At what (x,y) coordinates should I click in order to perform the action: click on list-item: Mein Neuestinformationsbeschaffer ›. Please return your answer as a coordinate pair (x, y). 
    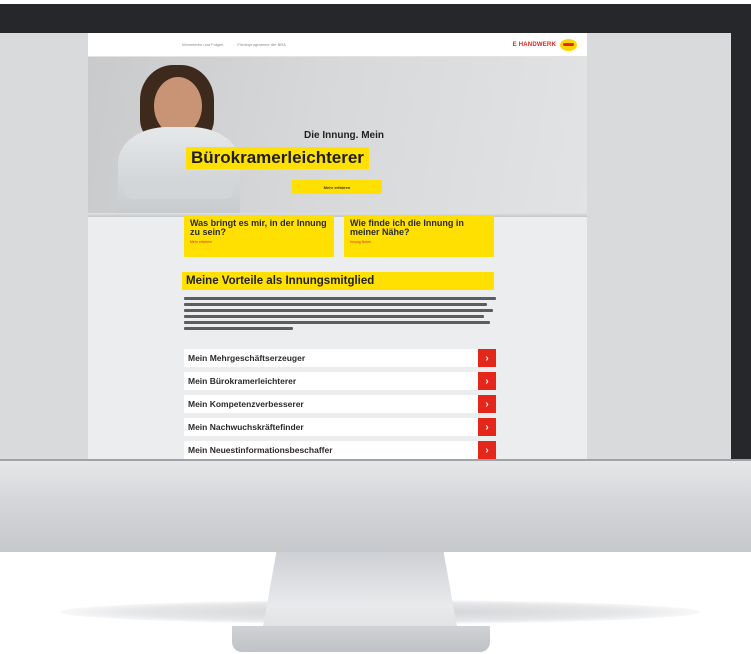
    Looking at the image, I should click on (340, 450).